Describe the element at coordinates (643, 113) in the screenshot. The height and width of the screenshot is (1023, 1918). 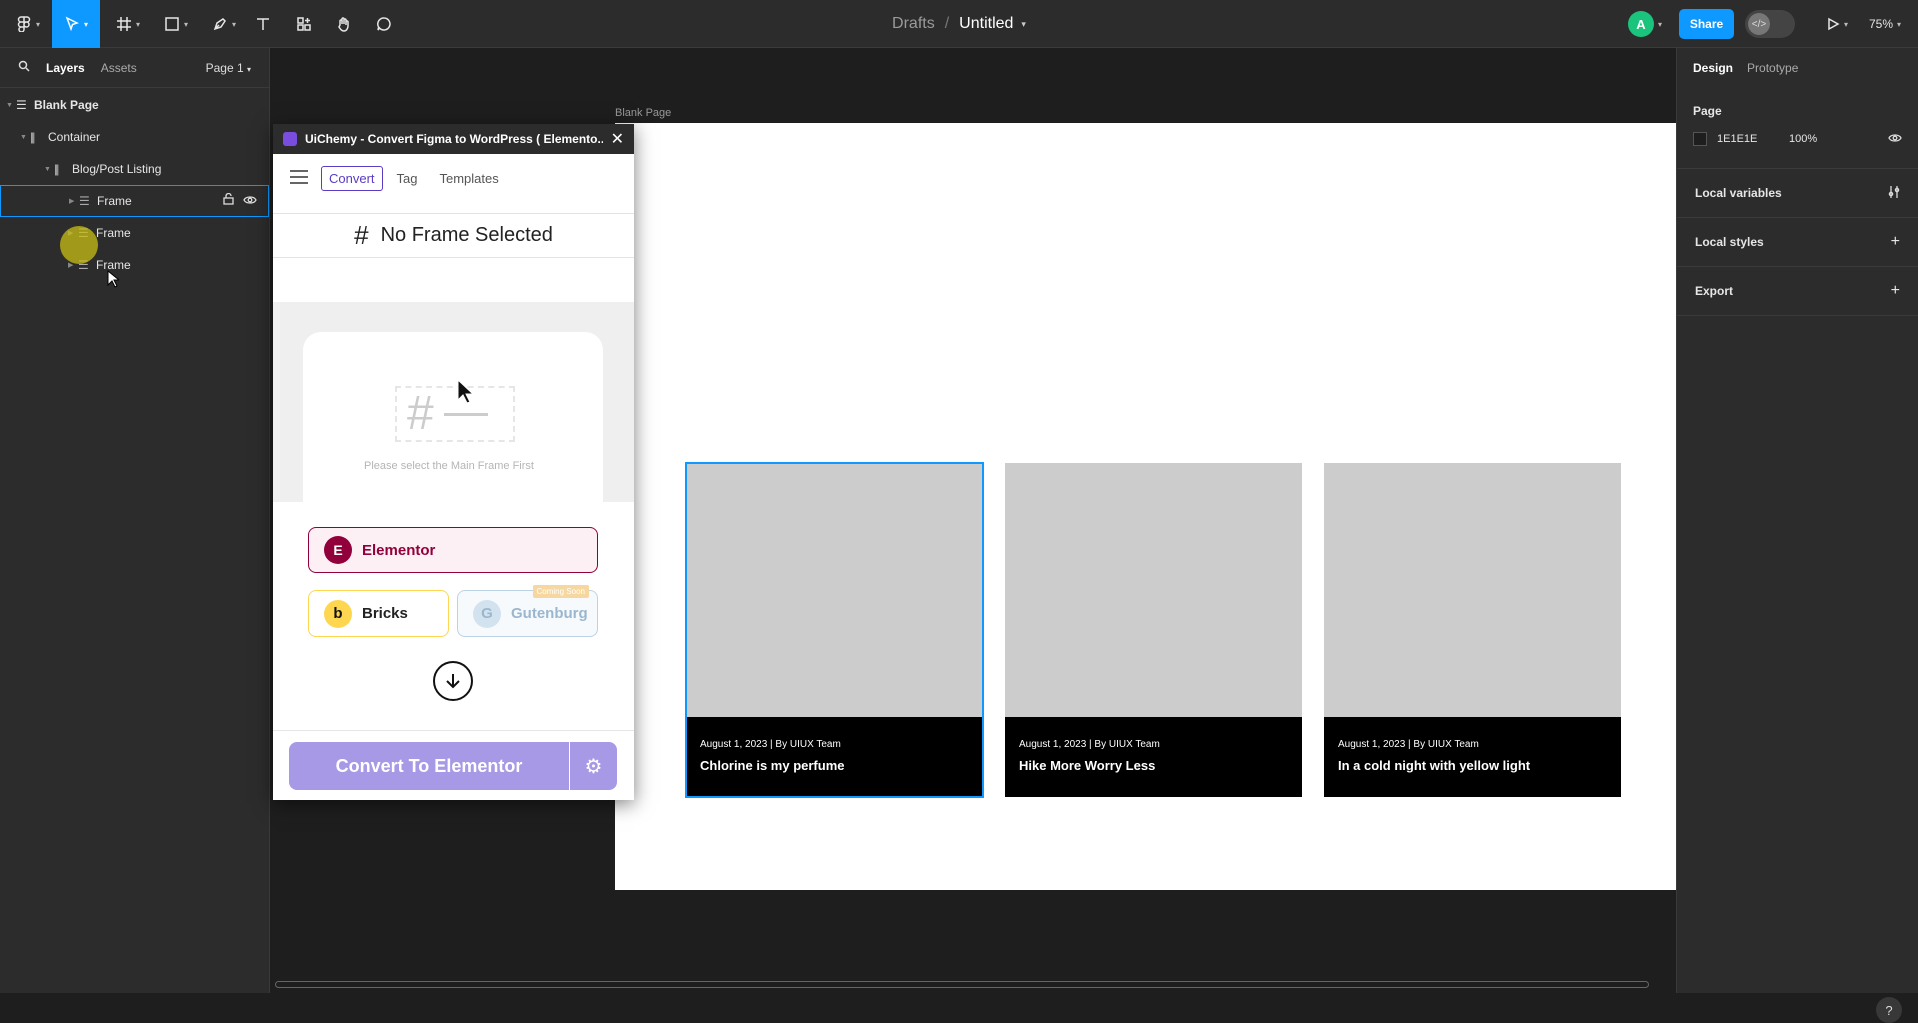
I see `frame-label: Blank Page` at that location.